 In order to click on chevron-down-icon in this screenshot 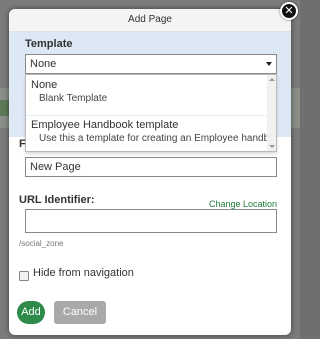, I will do `click(269, 64)`.